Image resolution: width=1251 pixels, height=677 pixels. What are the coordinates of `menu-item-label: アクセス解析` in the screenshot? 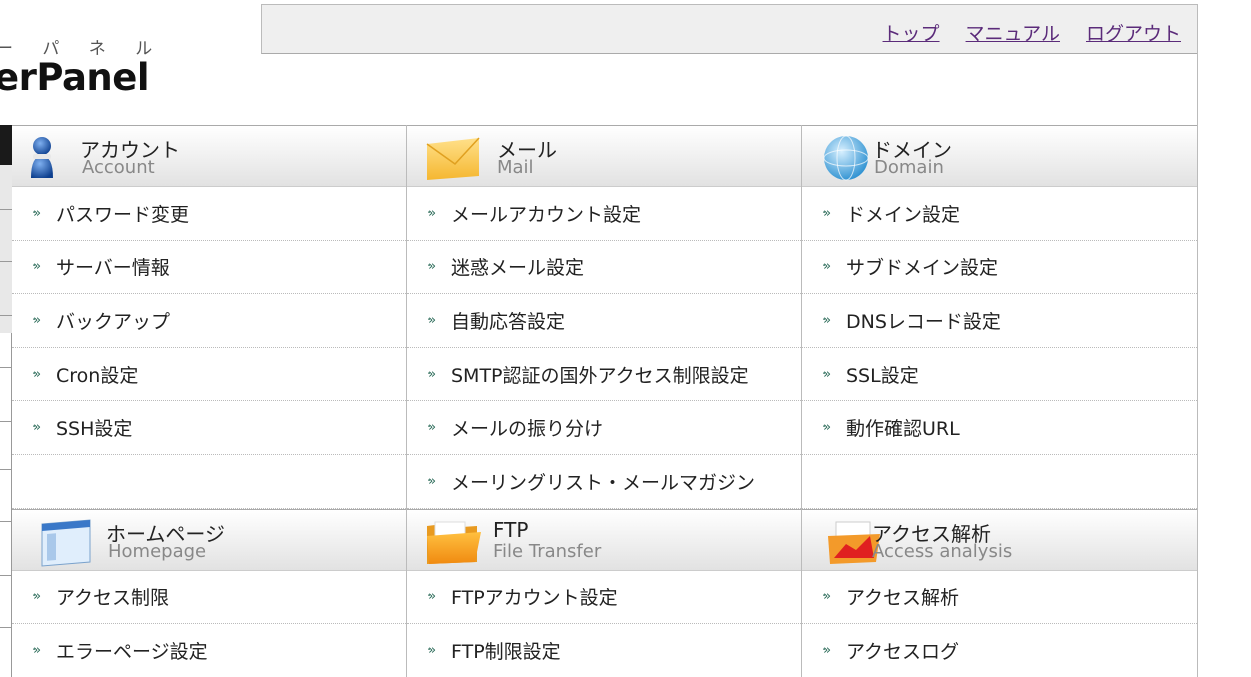 It's located at (903, 598).